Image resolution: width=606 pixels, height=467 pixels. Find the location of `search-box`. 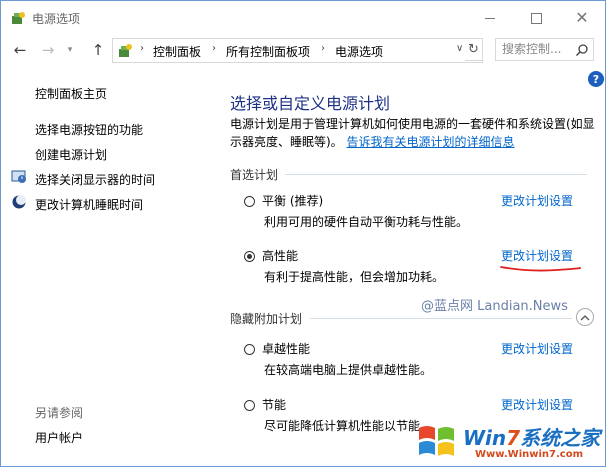

search-box is located at coordinates (544, 49).